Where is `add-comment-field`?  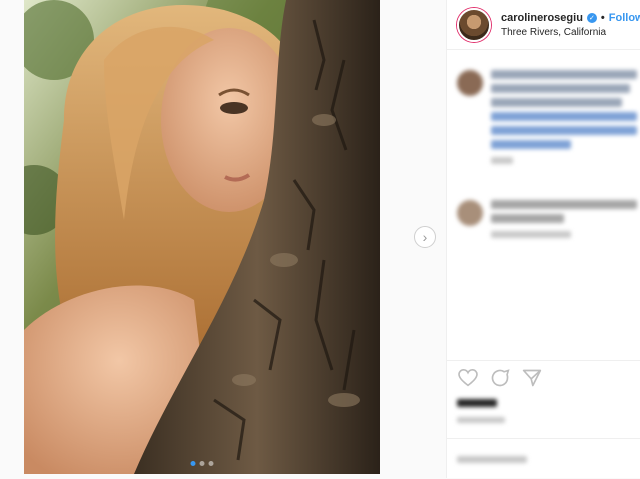 add-comment-field is located at coordinates (543, 458).